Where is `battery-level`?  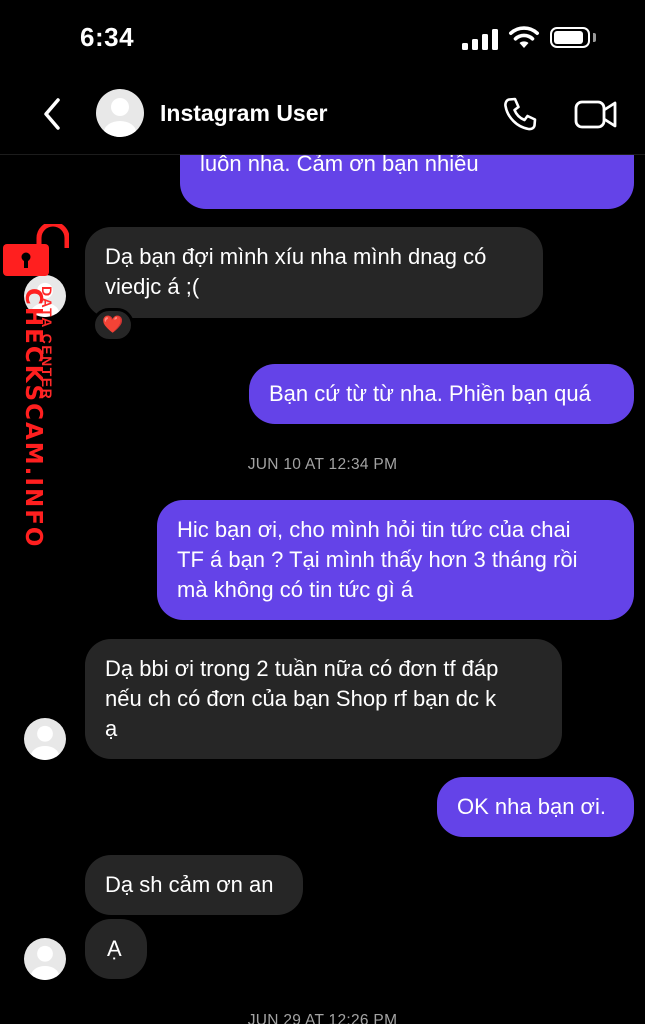
battery-level is located at coordinates (568, 37).